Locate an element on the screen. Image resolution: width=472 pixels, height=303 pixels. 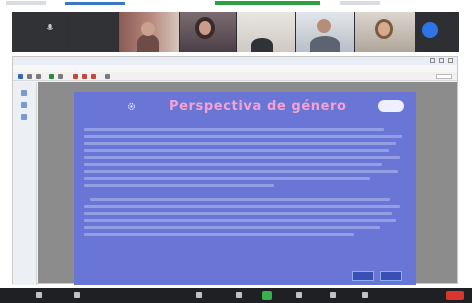
maximize-icon is located at coordinates (441, 60).